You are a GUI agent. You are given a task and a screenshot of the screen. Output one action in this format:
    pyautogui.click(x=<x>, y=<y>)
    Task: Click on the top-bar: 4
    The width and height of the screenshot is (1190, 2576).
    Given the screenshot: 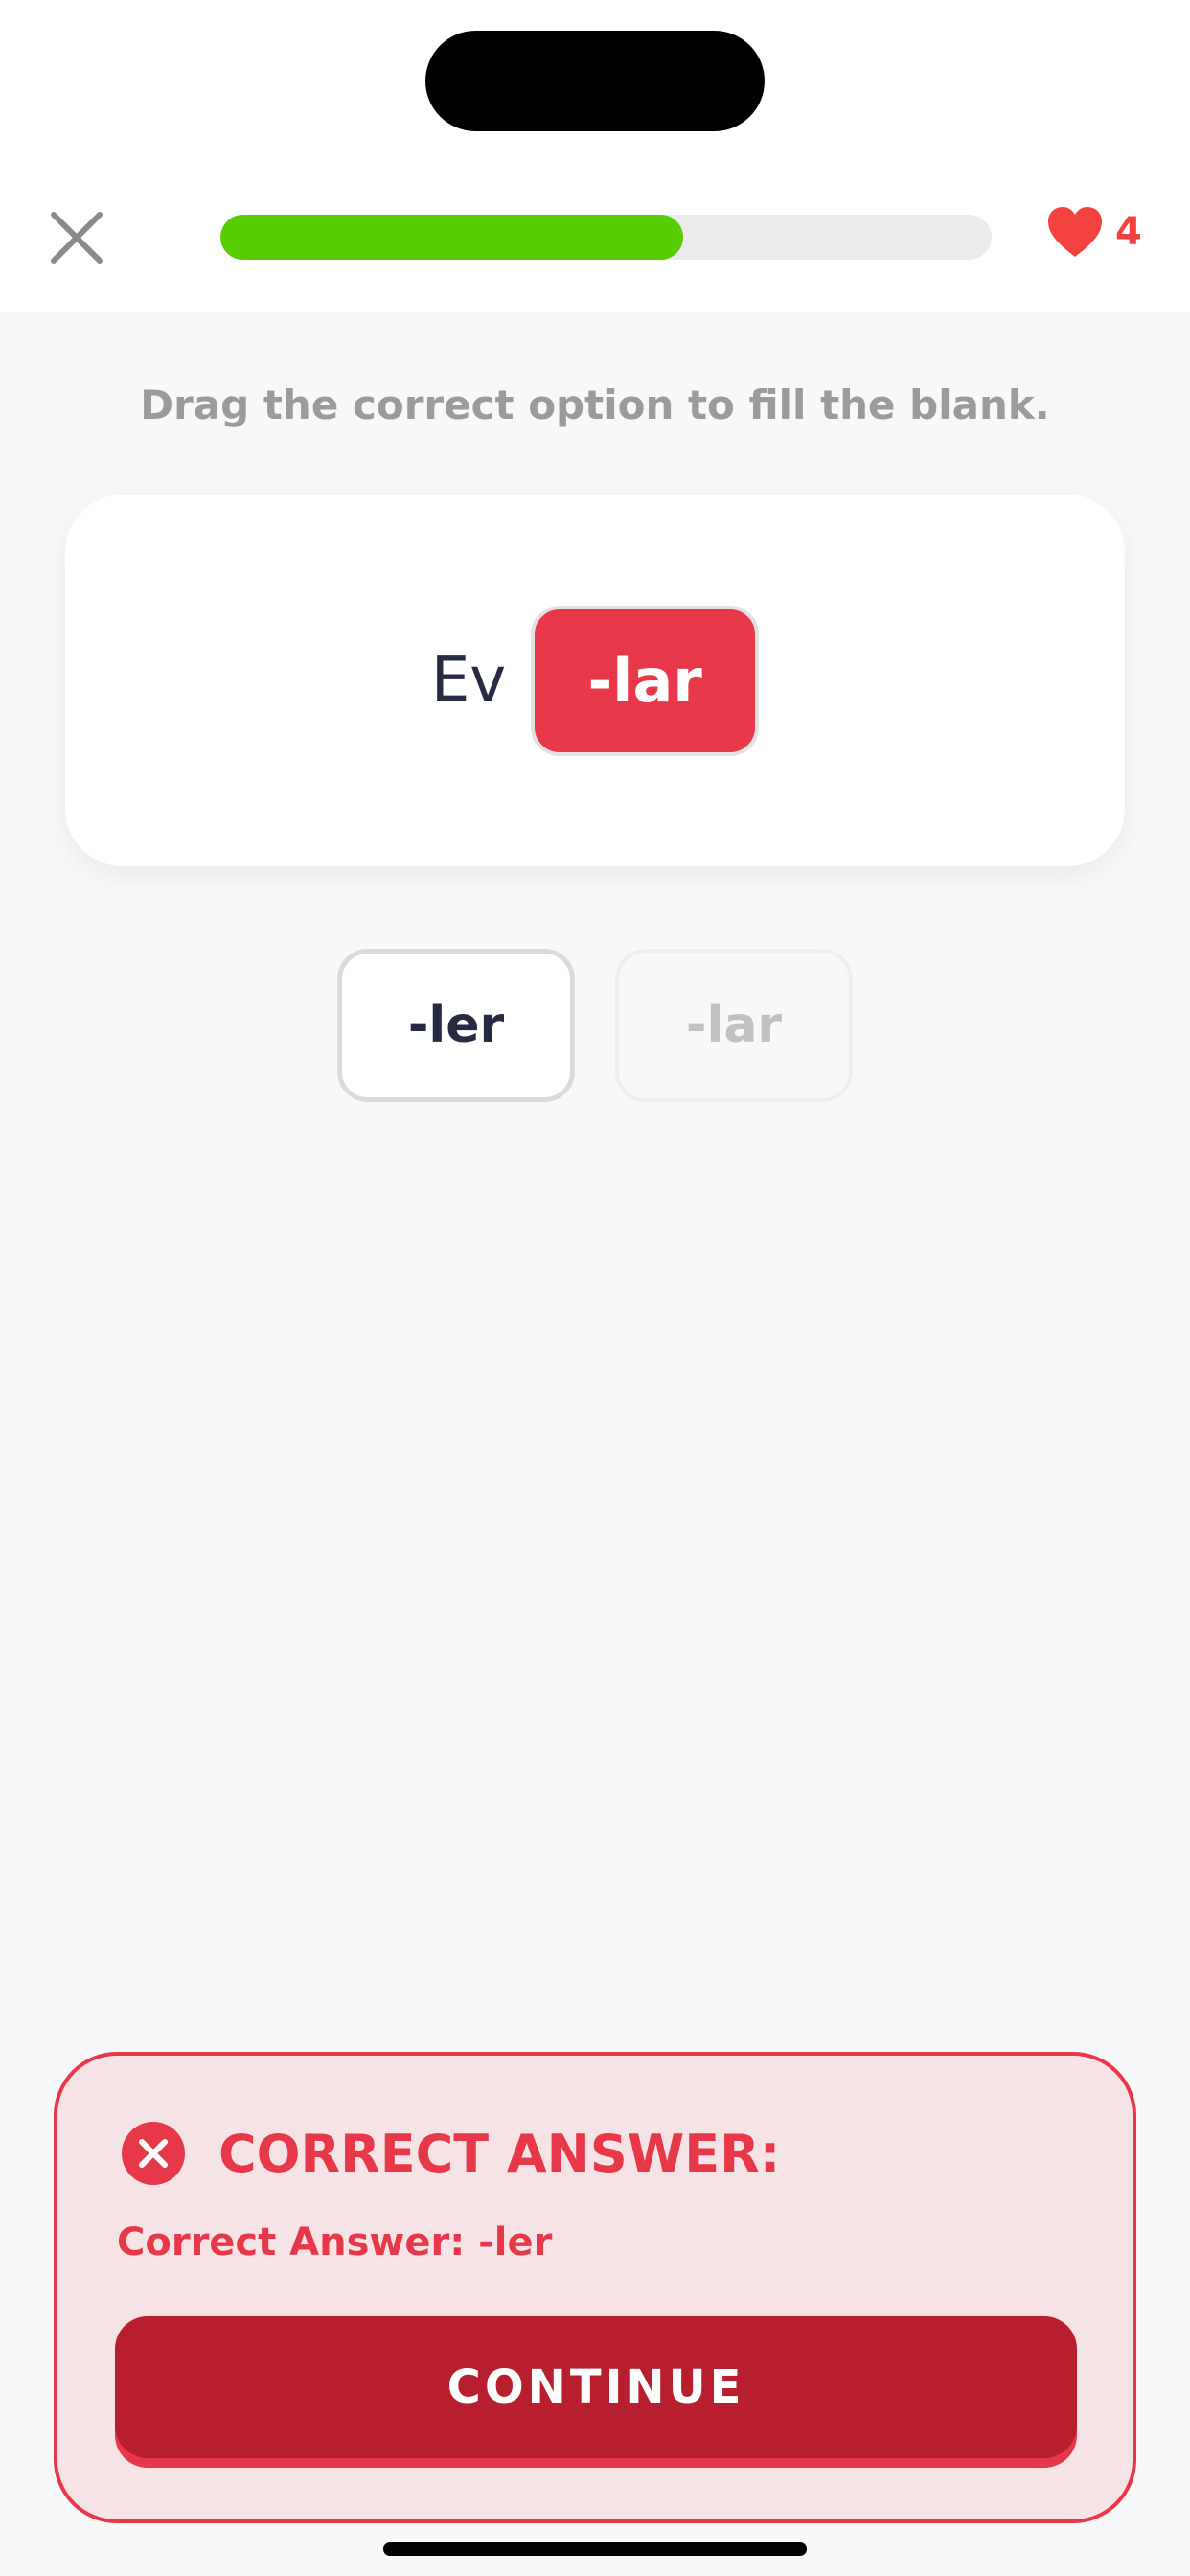 What is the action you would take?
    pyautogui.click(x=595, y=156)
    